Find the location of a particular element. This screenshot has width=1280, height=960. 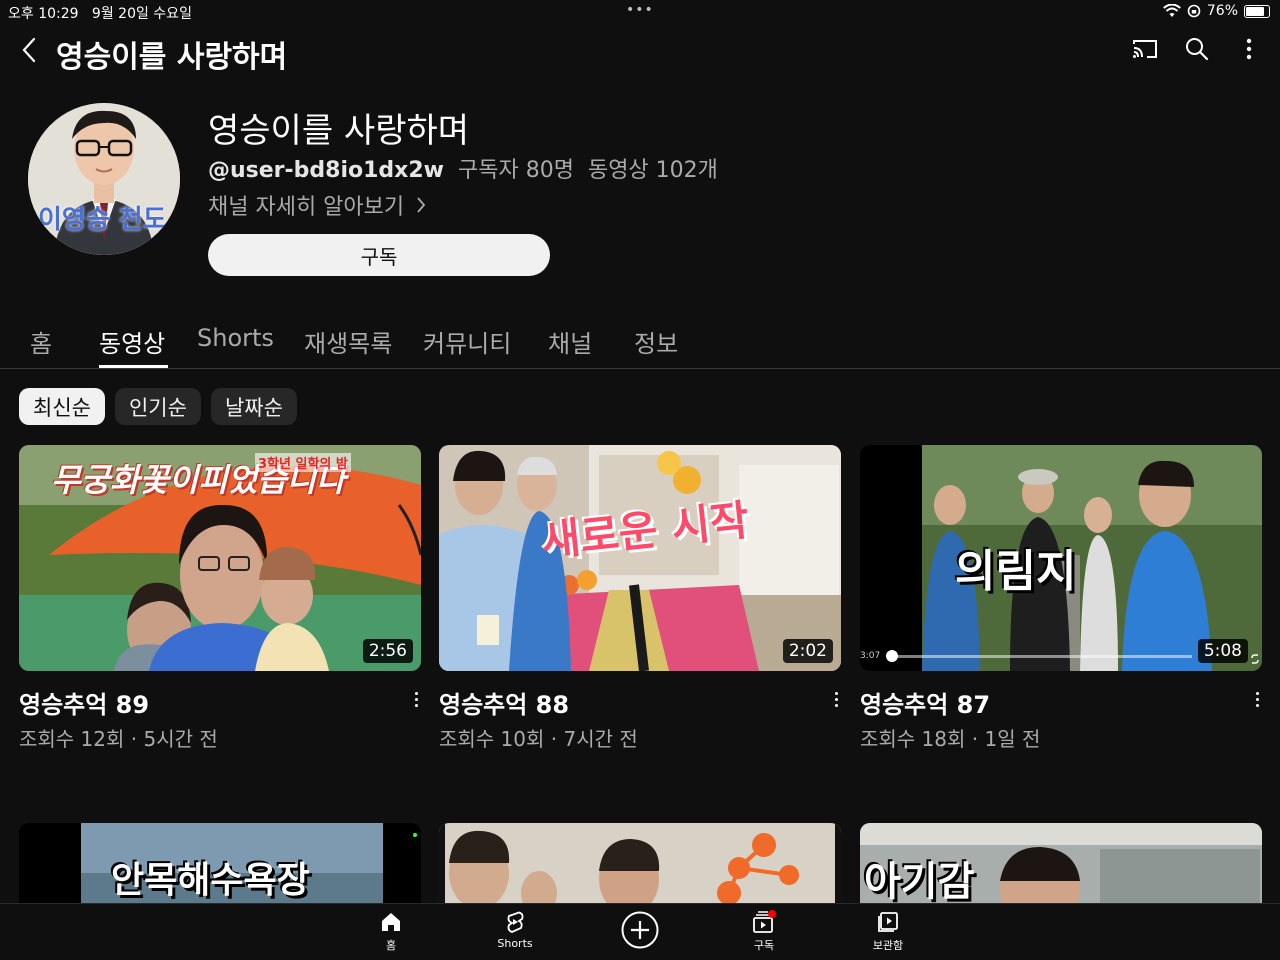

loop-icon is located at coordinates (1255, 659).